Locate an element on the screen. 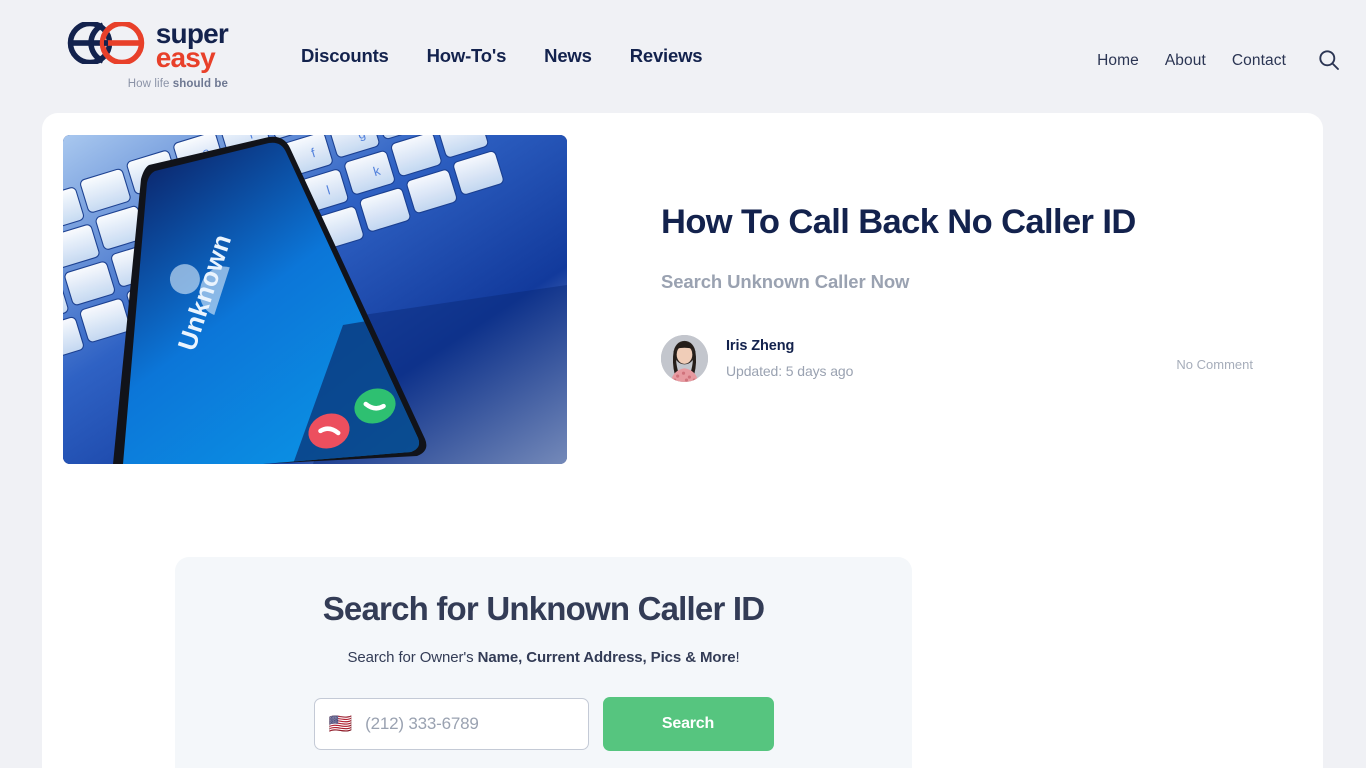  brand-wordmark: super easy is located at coordinates (192, 46).